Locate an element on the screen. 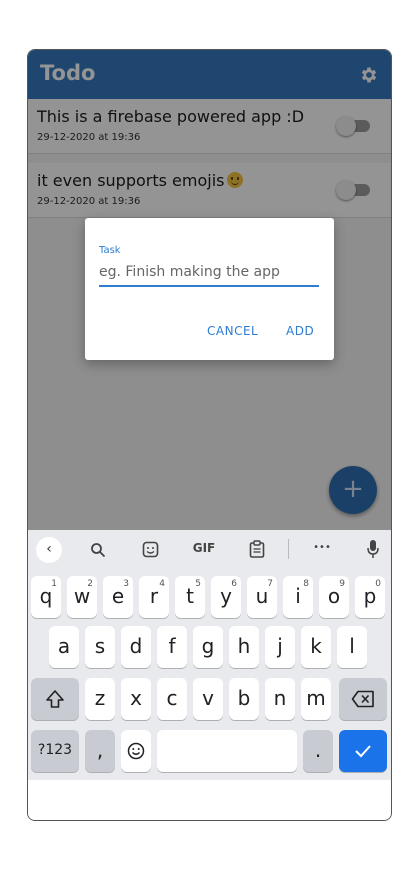 The width and height of the screenshot is (412, 870). key-i: i8 is located at coordinates (298, 597).